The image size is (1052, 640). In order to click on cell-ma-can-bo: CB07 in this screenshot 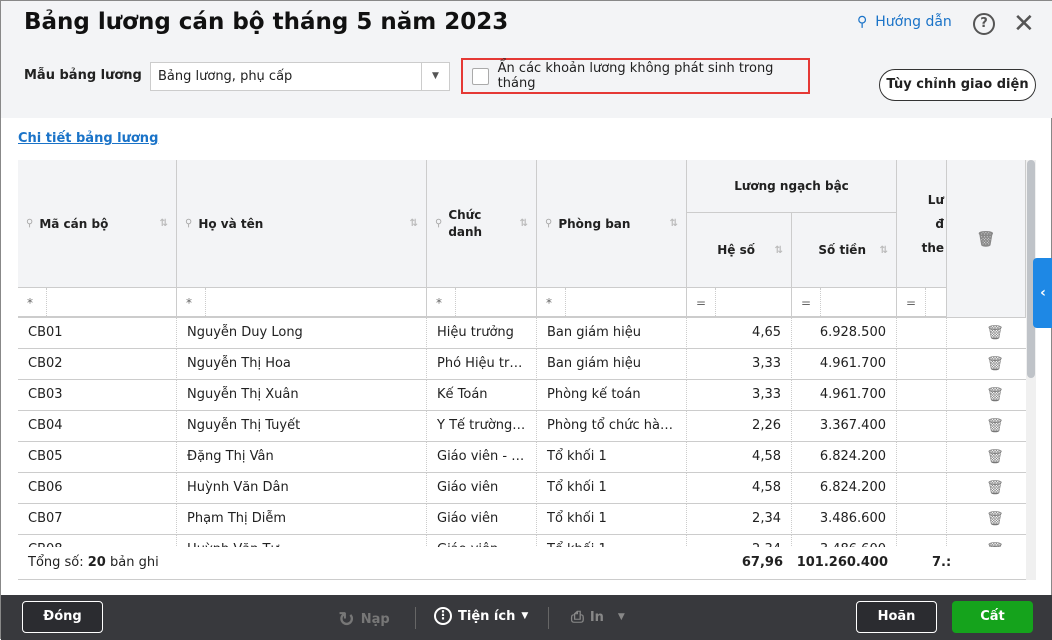, I will do `click(97, 519)`.